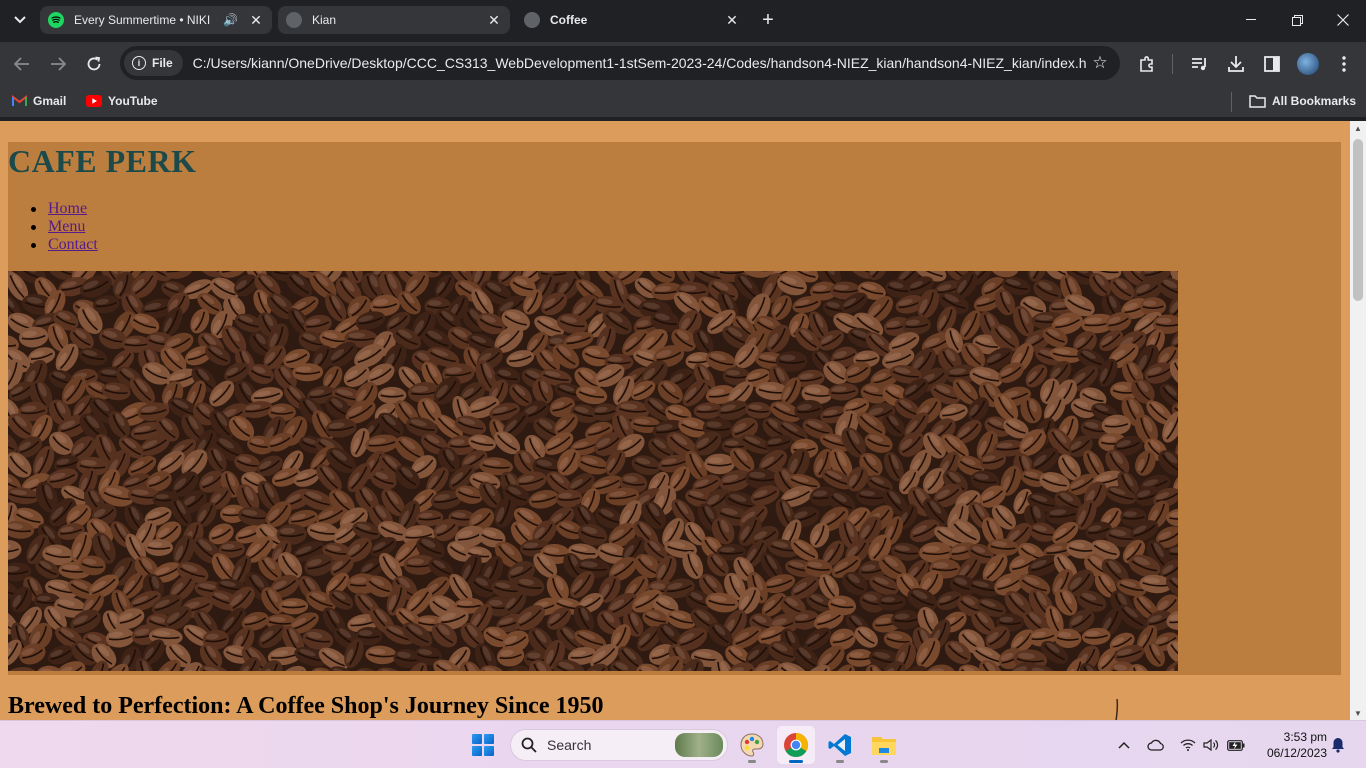 The height and width of the screenshot is (768, 1366). I want to click on nav-link-home: Home, so click(67, 208).